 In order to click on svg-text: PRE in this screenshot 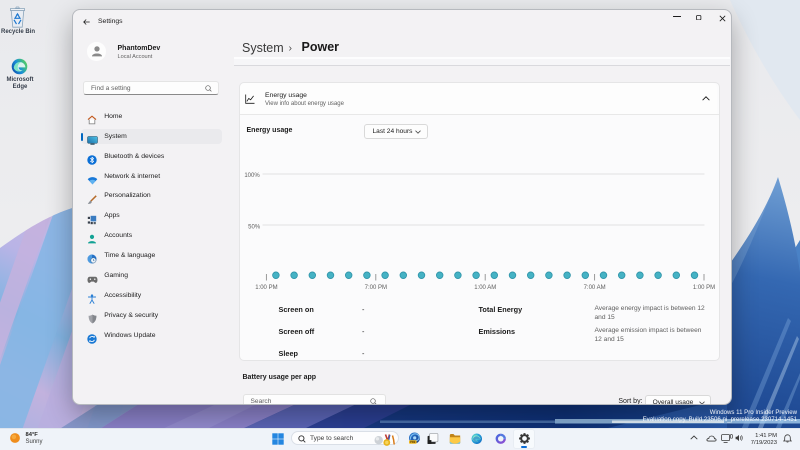, I will do `click(413, 442)`.